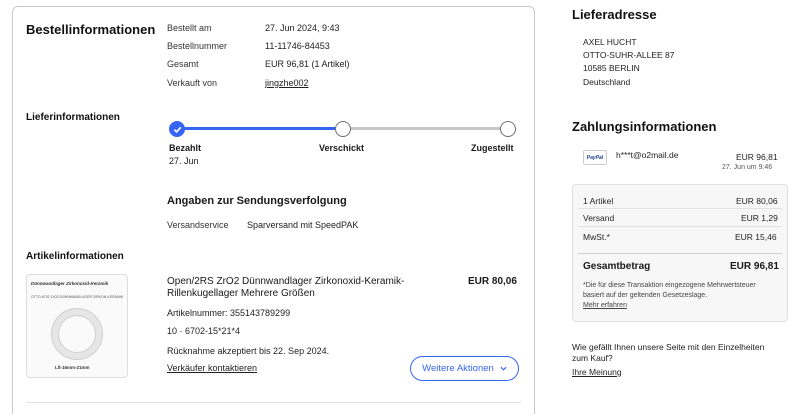 The image size is (800, 414). Describe the element at coordinates (644, 126) in the screenshot. I see `payment-info-title: Zahlungsinformationen` at that location.